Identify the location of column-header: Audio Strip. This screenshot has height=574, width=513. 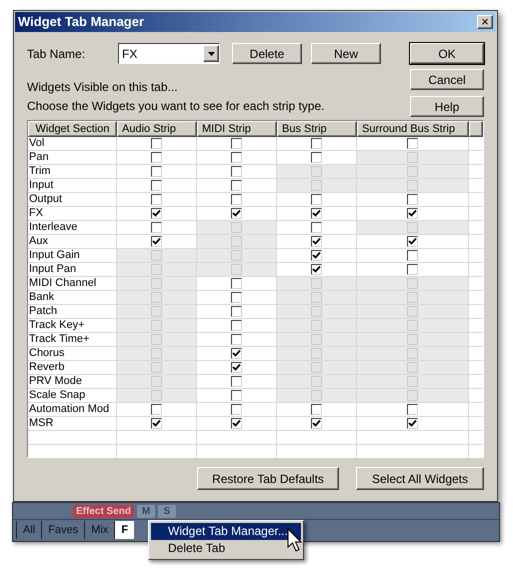
(157, 129).